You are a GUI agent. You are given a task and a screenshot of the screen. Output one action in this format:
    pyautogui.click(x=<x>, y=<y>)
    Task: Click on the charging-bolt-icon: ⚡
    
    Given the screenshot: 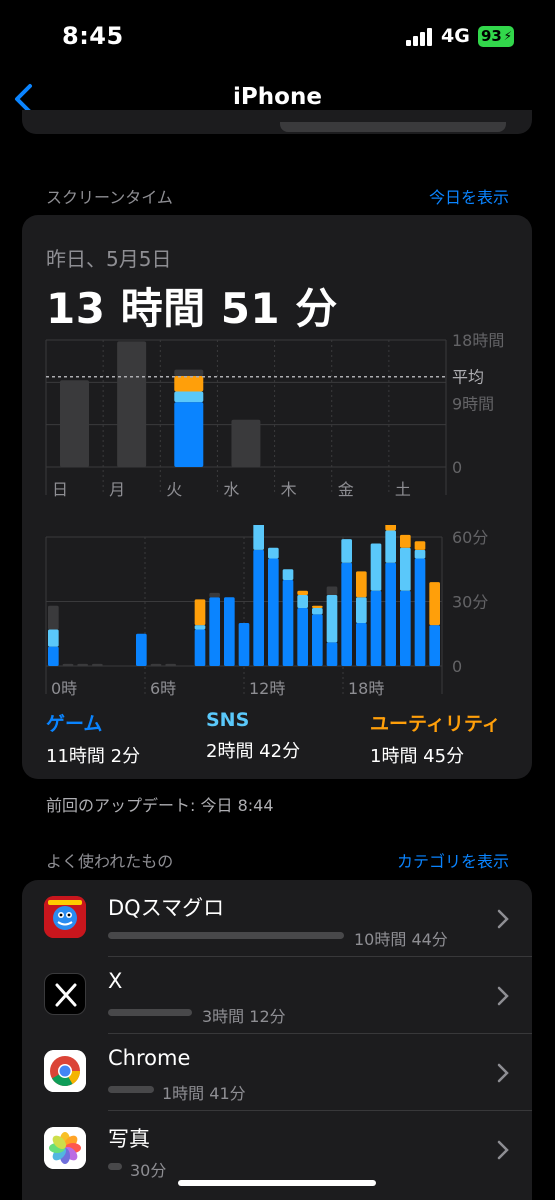 What is the action you would take?
    pyautogui.click(x=507, y=36)
    